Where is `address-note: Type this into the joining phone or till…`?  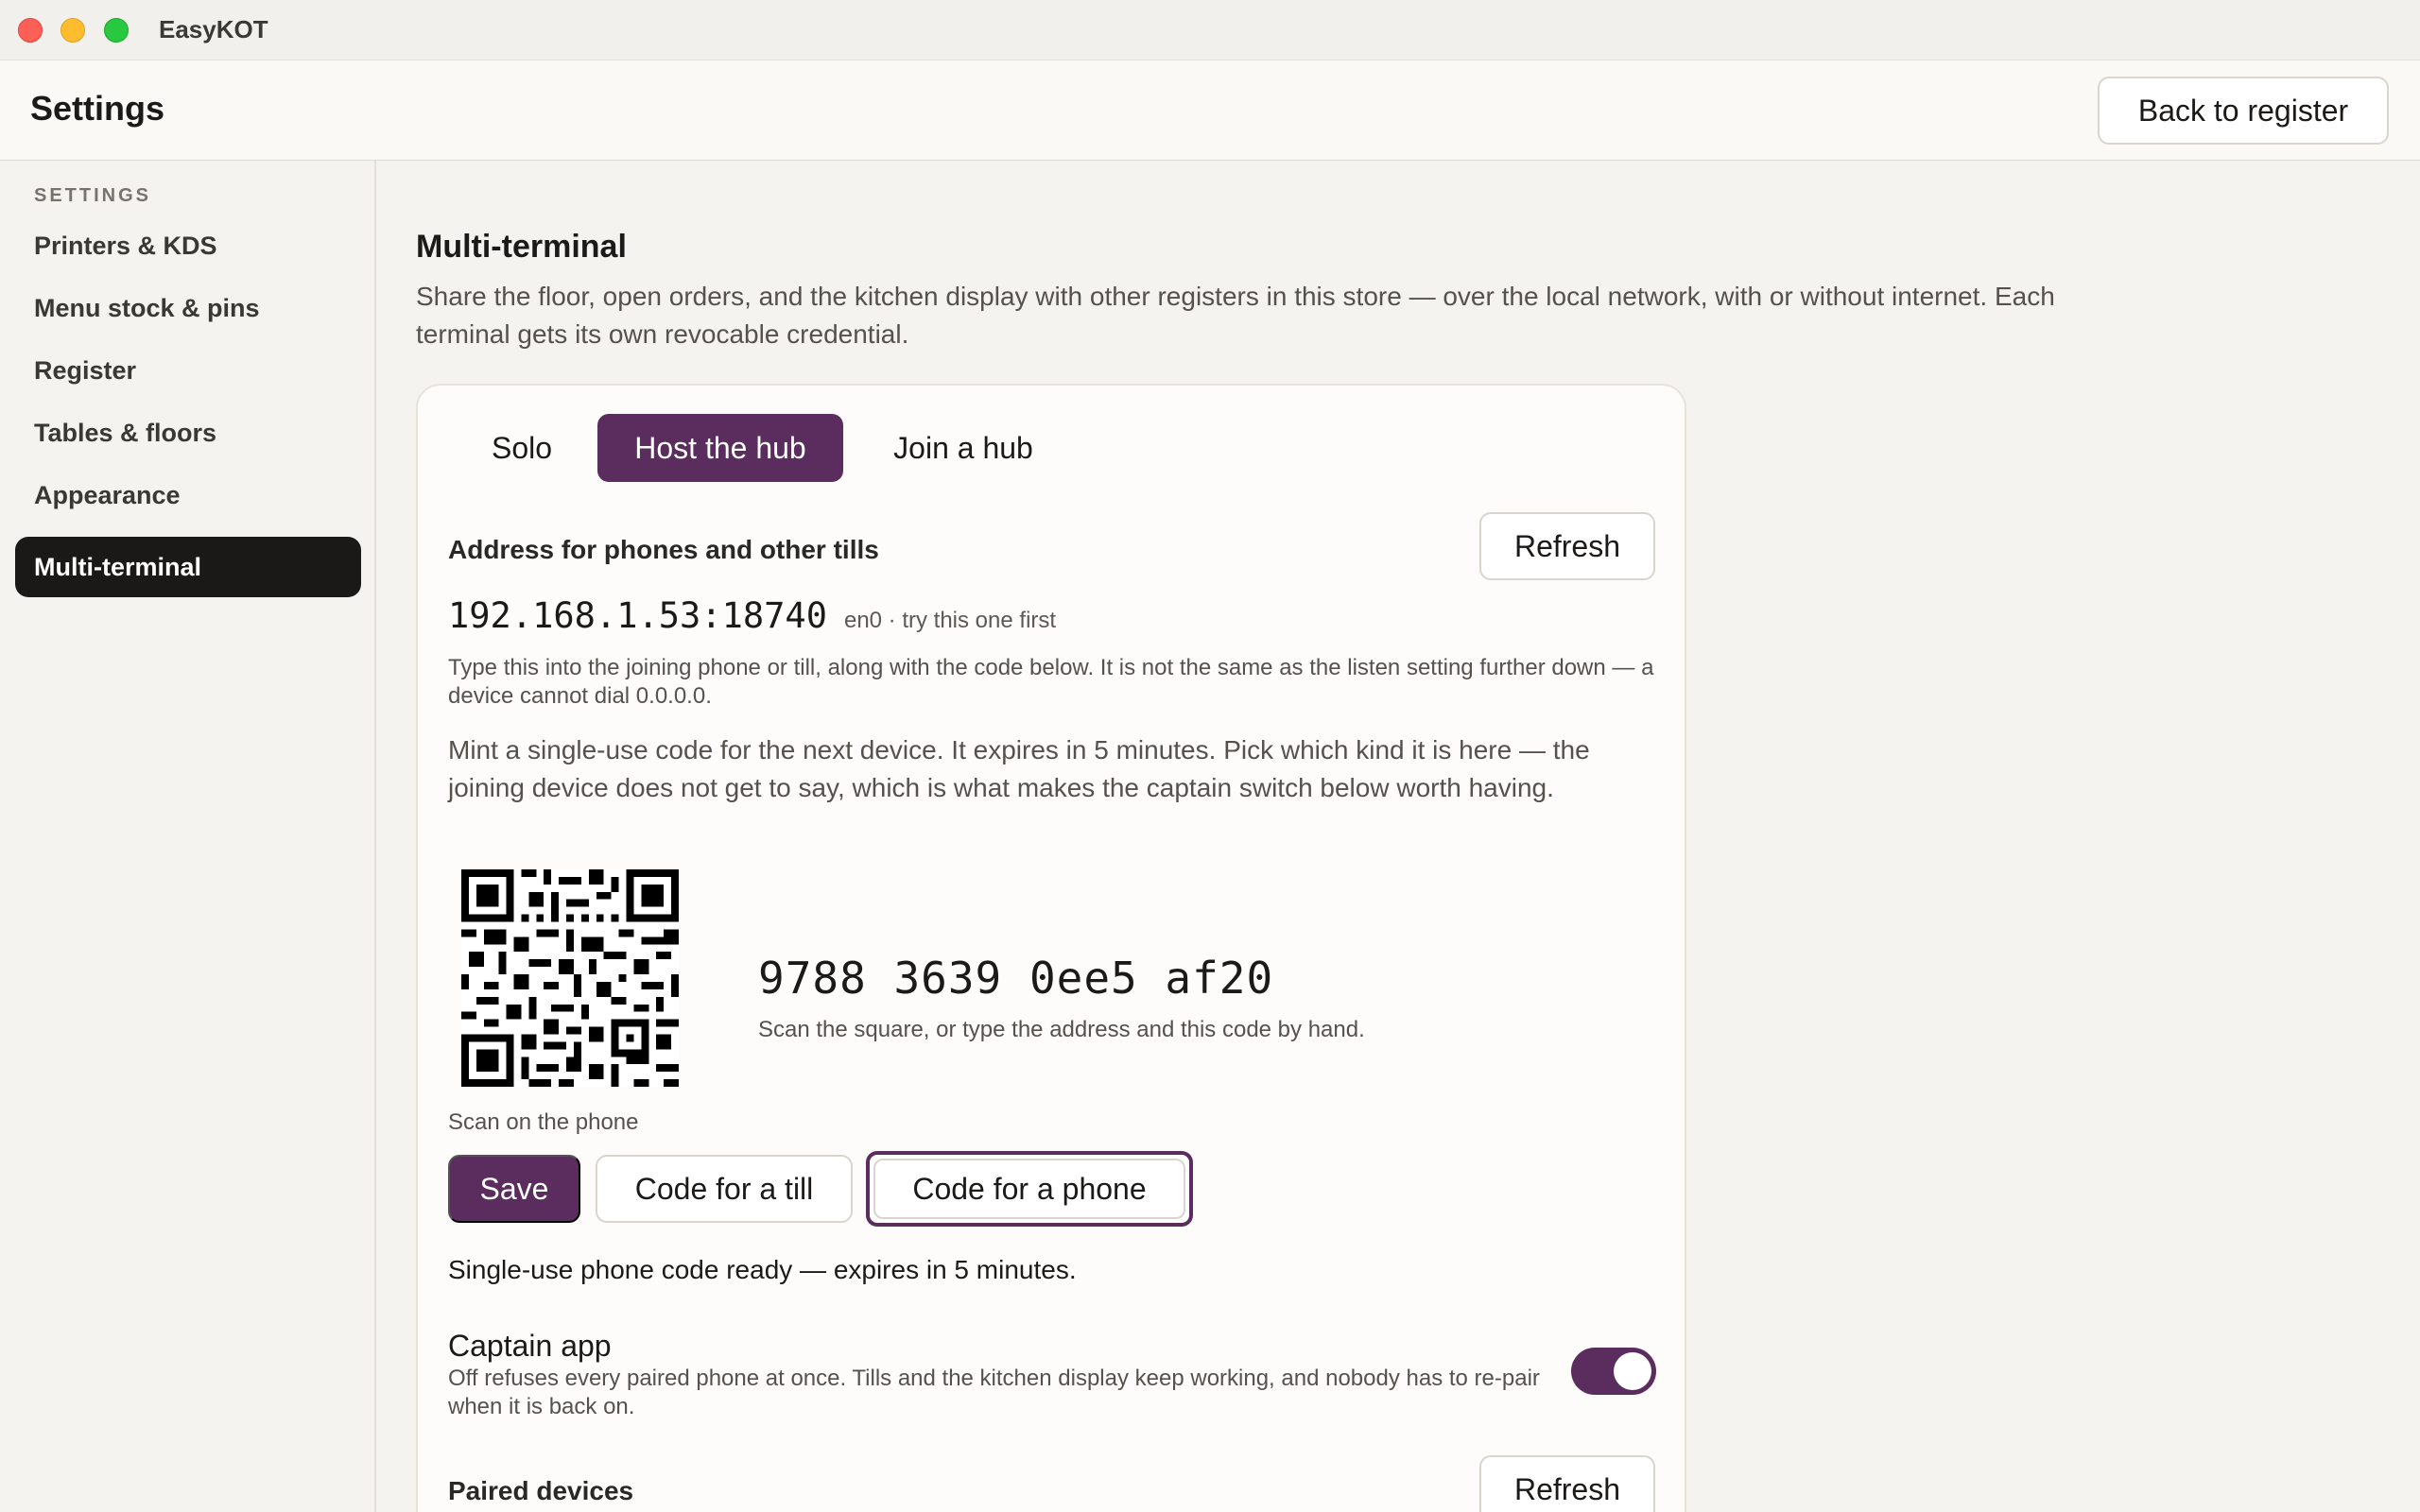
address-note: Type this into the joining phone or till… is located at coordinates (1051, 682).